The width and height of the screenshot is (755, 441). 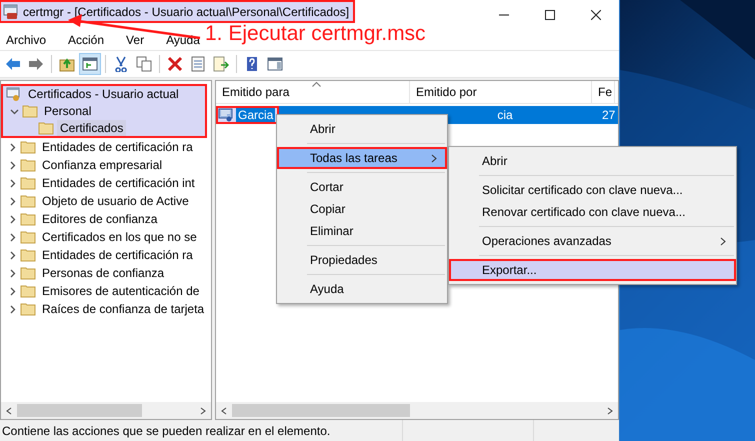 I want to click on column-header: Emitido para, so click(x=313, y=92).